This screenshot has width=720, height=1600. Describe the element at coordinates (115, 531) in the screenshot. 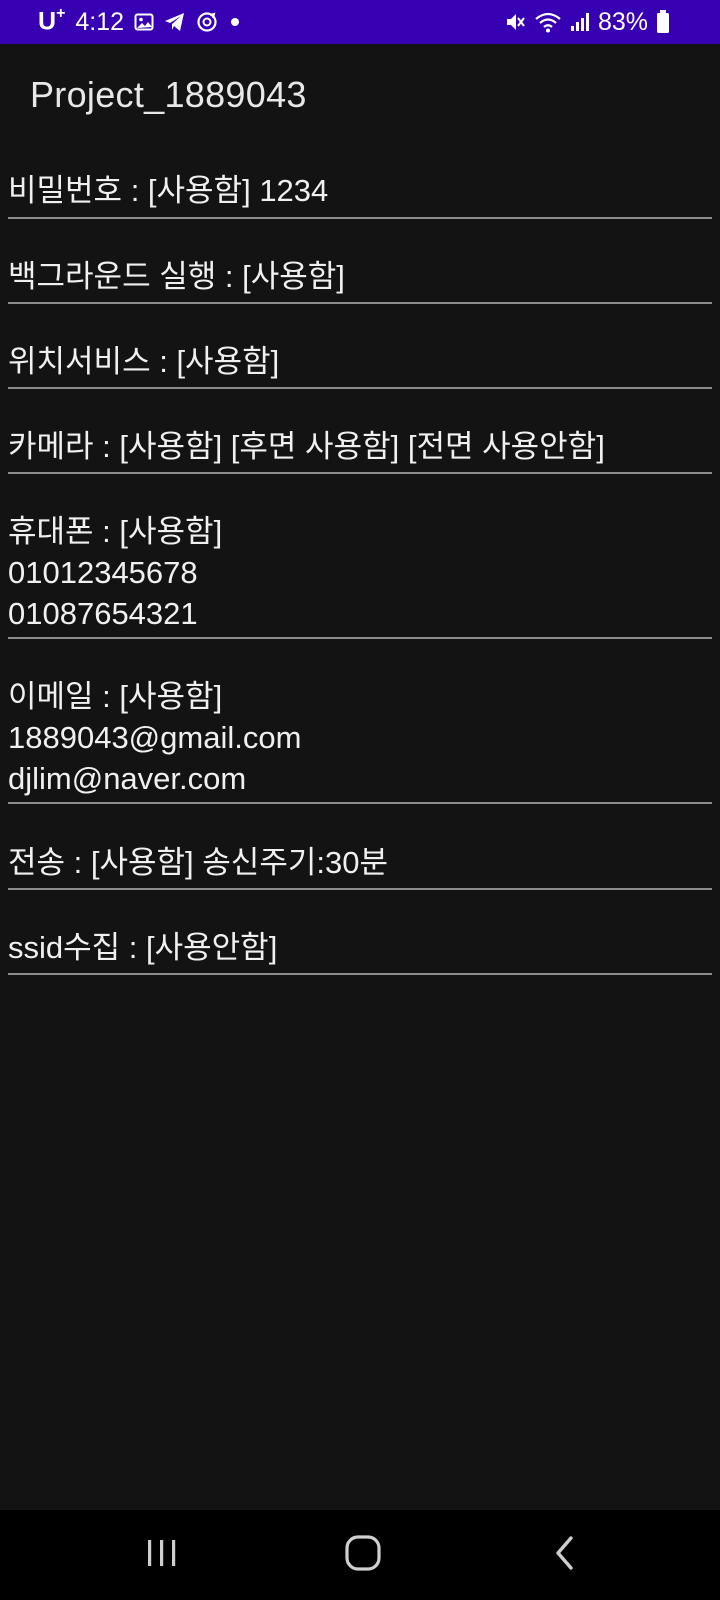

I see `setting-text: 휴대폰 : [사용함]` at that location.